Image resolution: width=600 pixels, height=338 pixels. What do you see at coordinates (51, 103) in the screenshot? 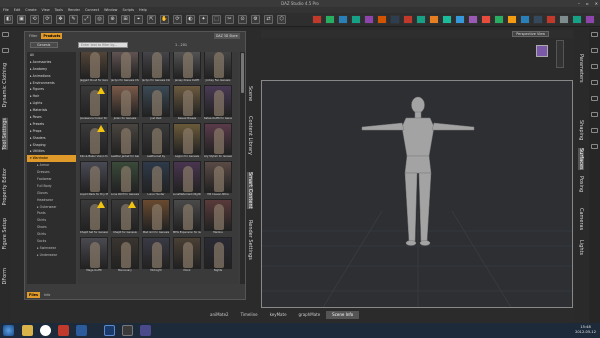
I see `tree-node: ▸ Lights` at bounding box center [51, 103].